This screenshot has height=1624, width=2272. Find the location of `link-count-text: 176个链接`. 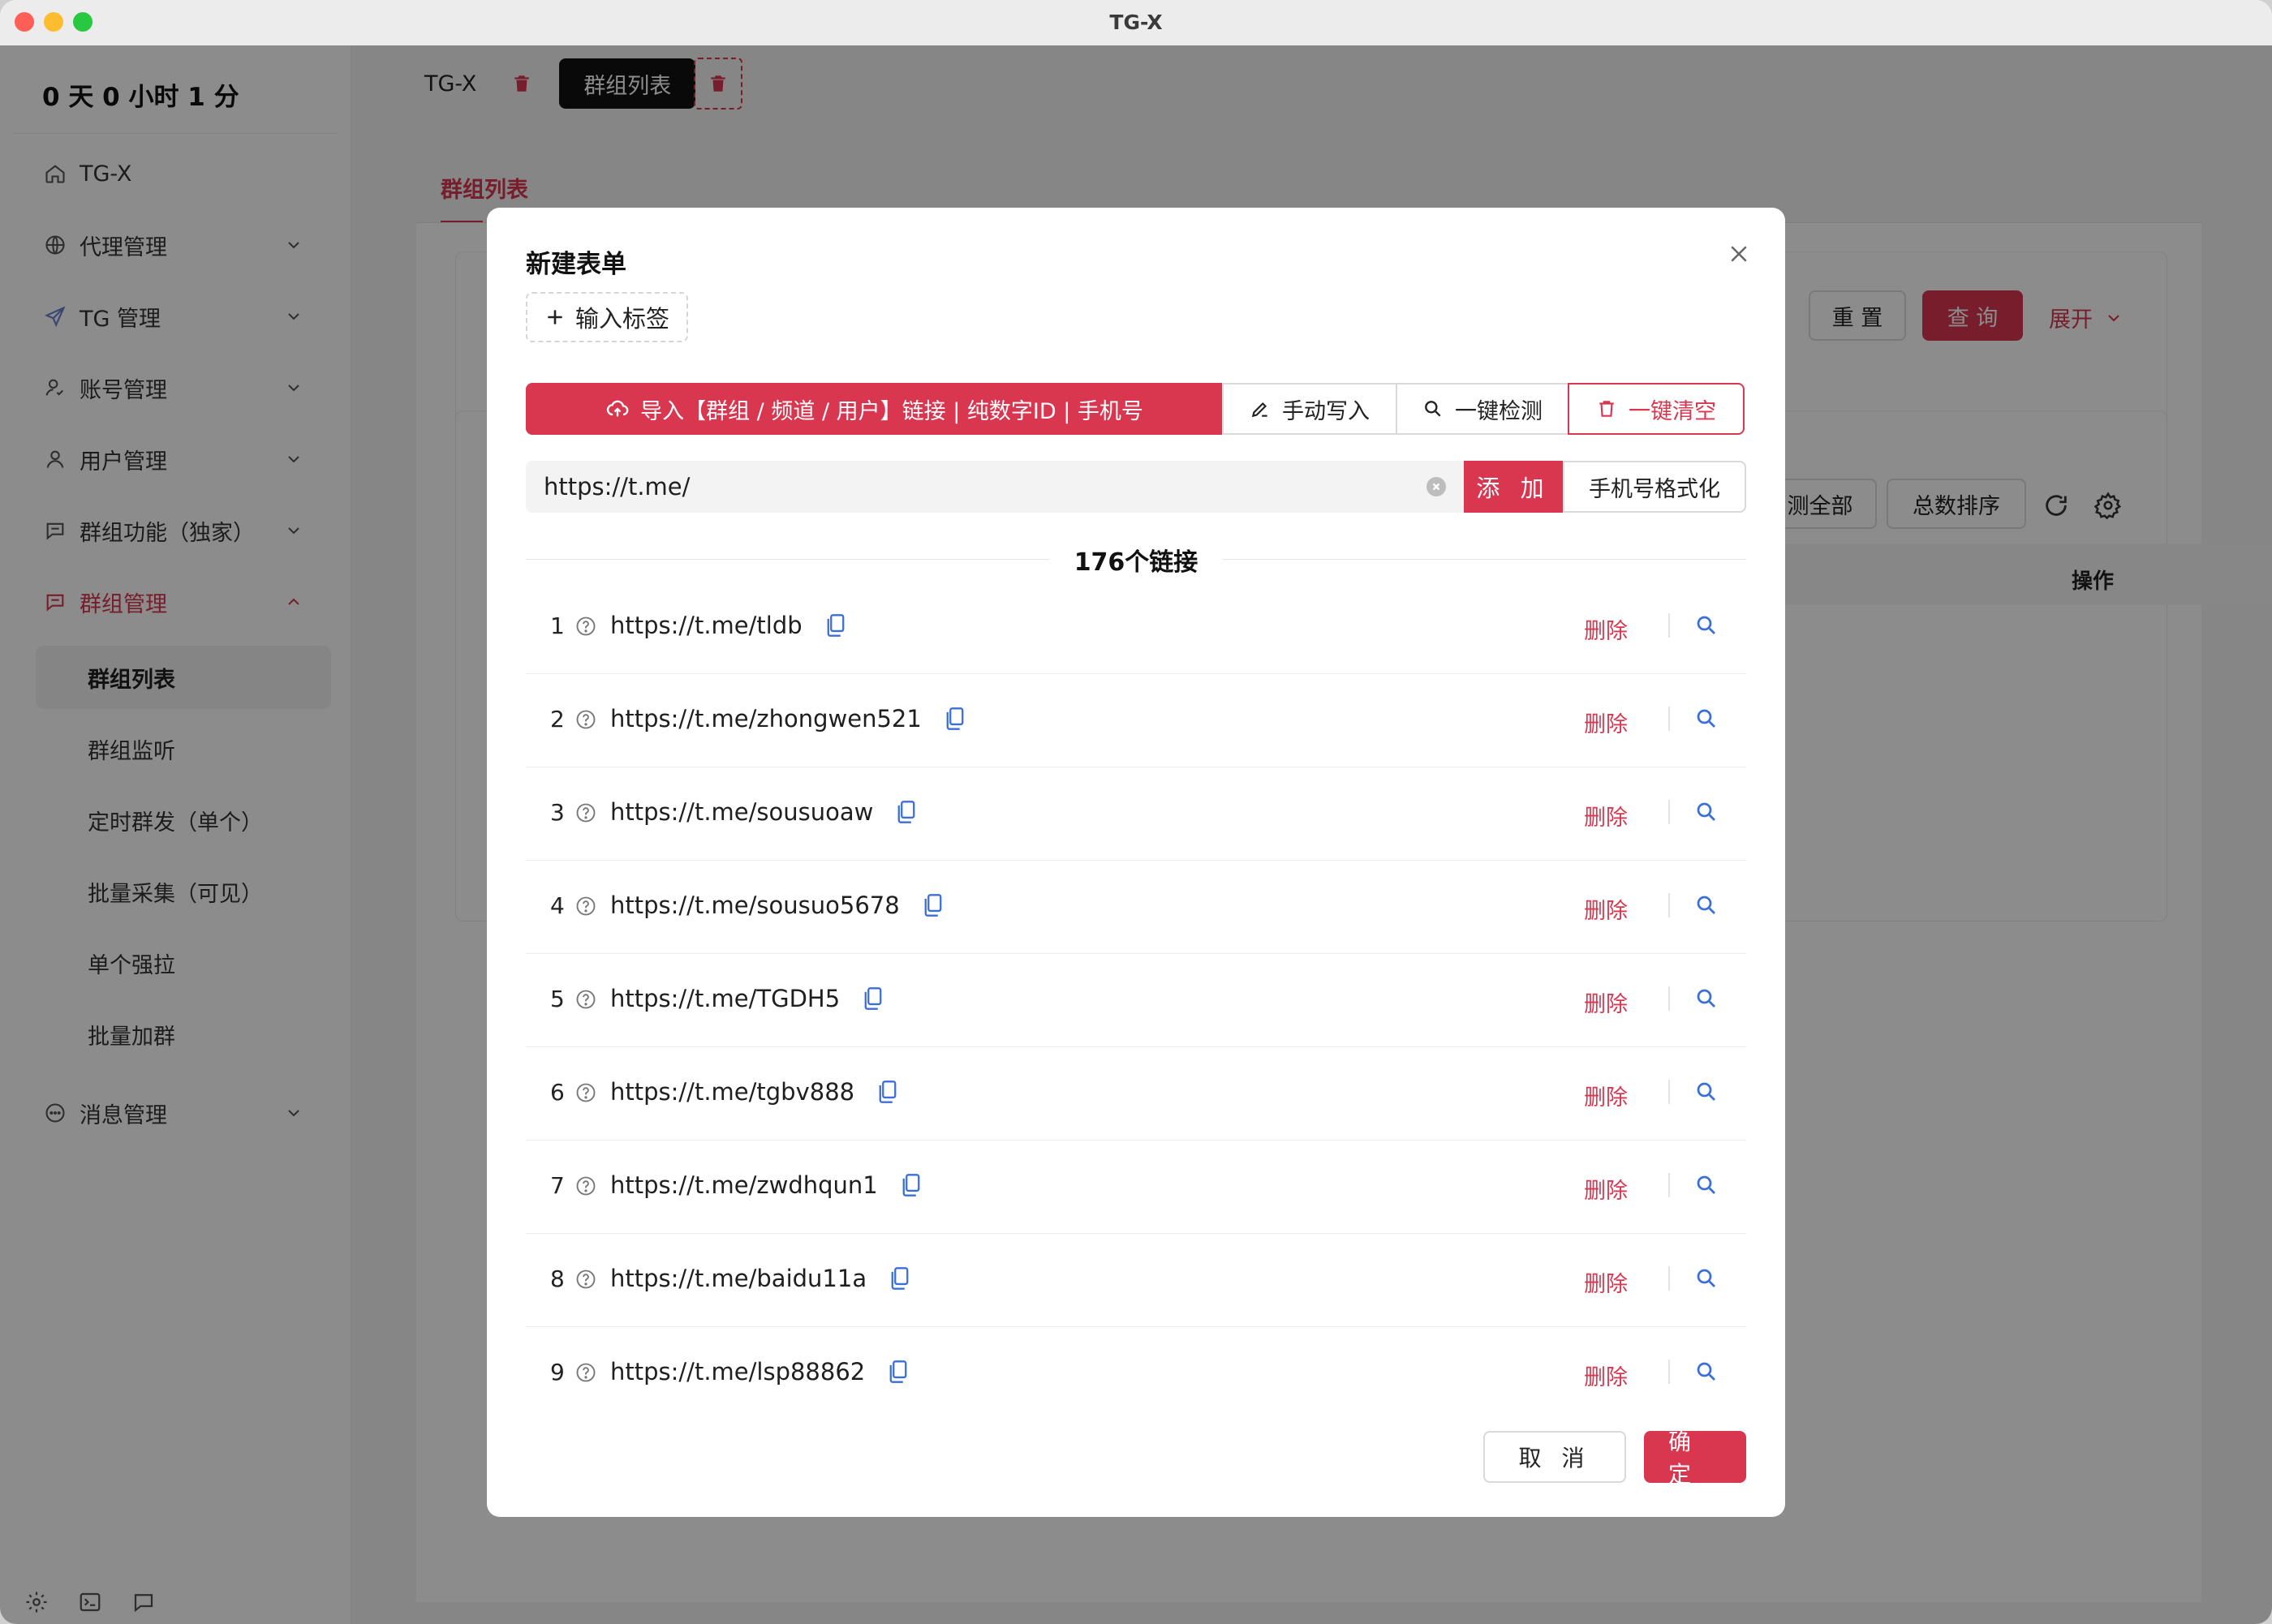

link-count-text: 176个链接 is located at coordinates (1136, 562).